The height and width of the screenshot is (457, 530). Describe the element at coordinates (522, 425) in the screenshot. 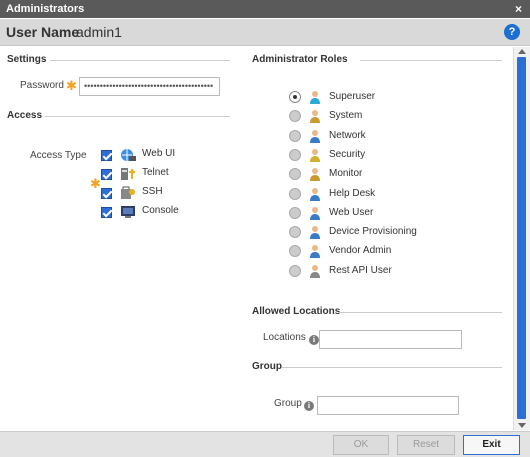

I see `scroll-down-icon` at that location.